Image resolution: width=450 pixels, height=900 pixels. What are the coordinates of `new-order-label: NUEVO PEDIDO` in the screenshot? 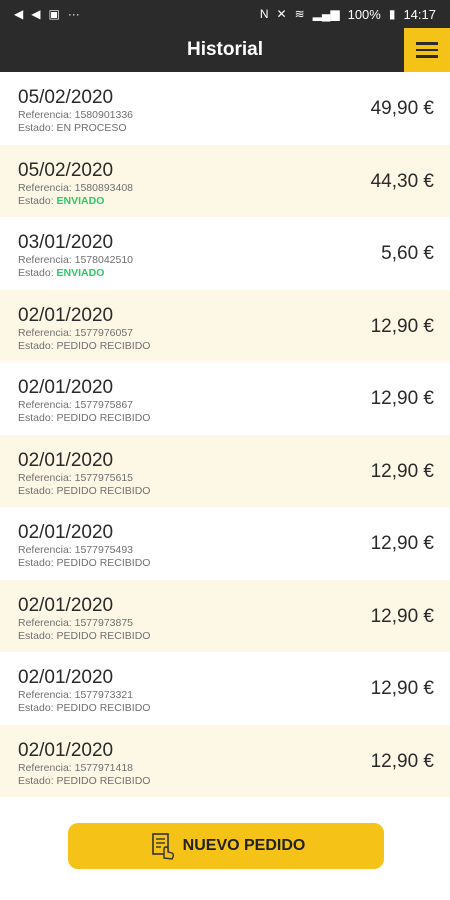 It's located at (244, 845).